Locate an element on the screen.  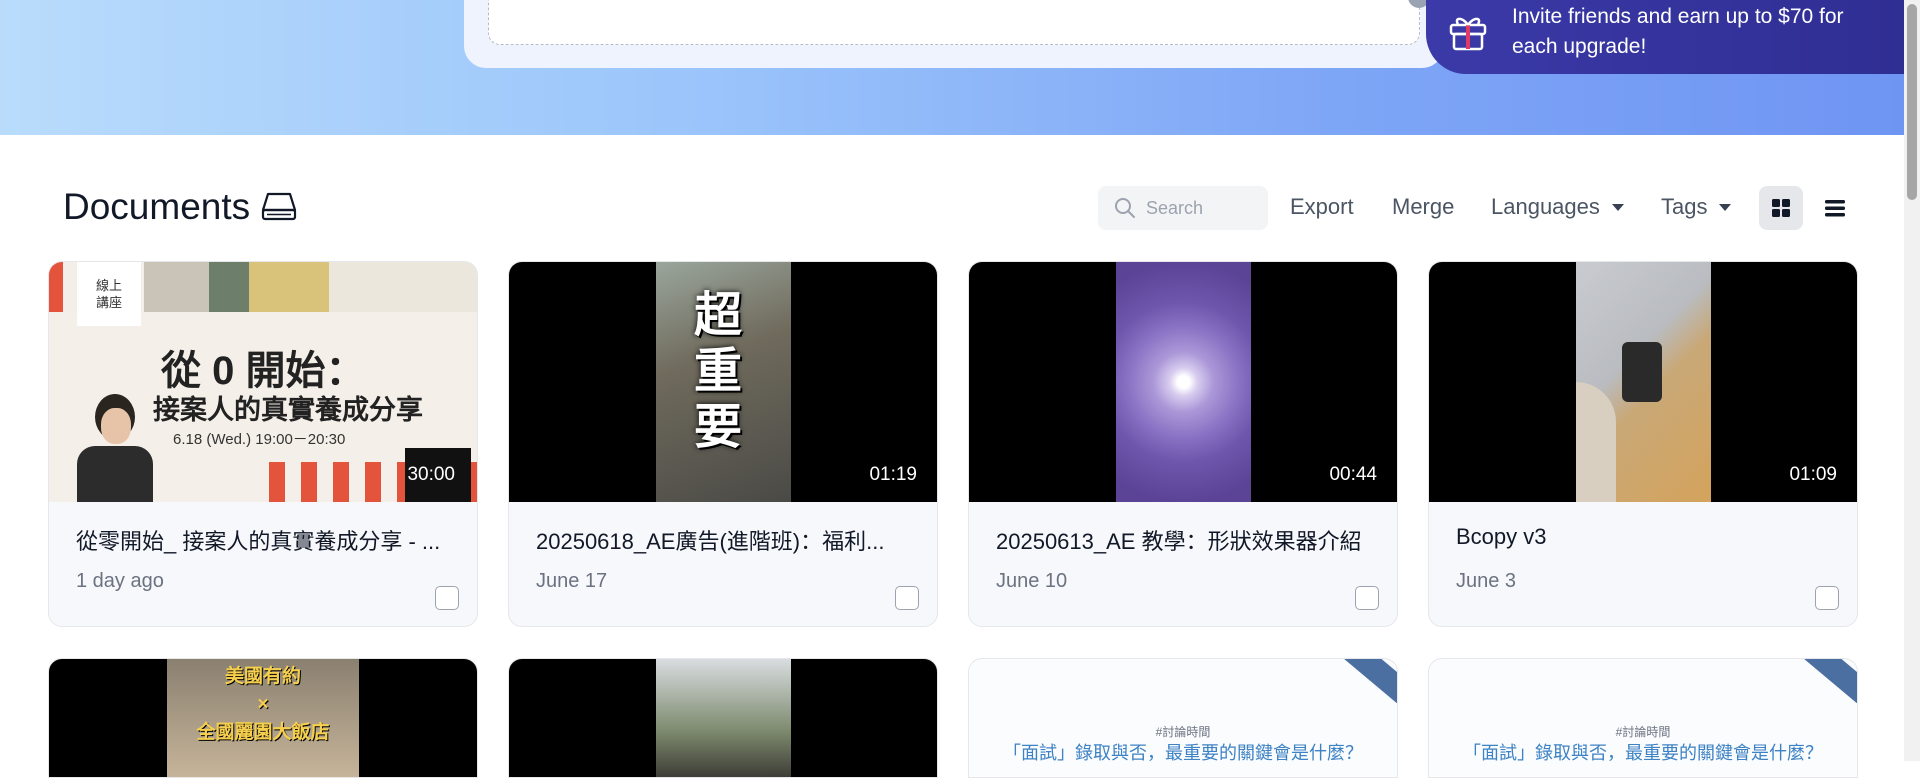
video-thumbnail: 01:09 is located at coordinates (1643, 382).